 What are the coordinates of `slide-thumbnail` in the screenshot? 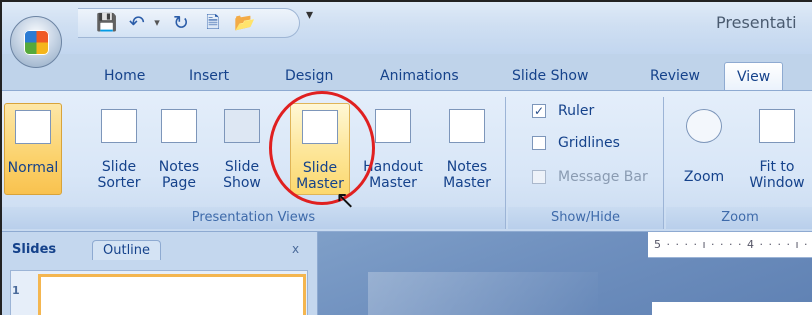 It's located at (172, 294).